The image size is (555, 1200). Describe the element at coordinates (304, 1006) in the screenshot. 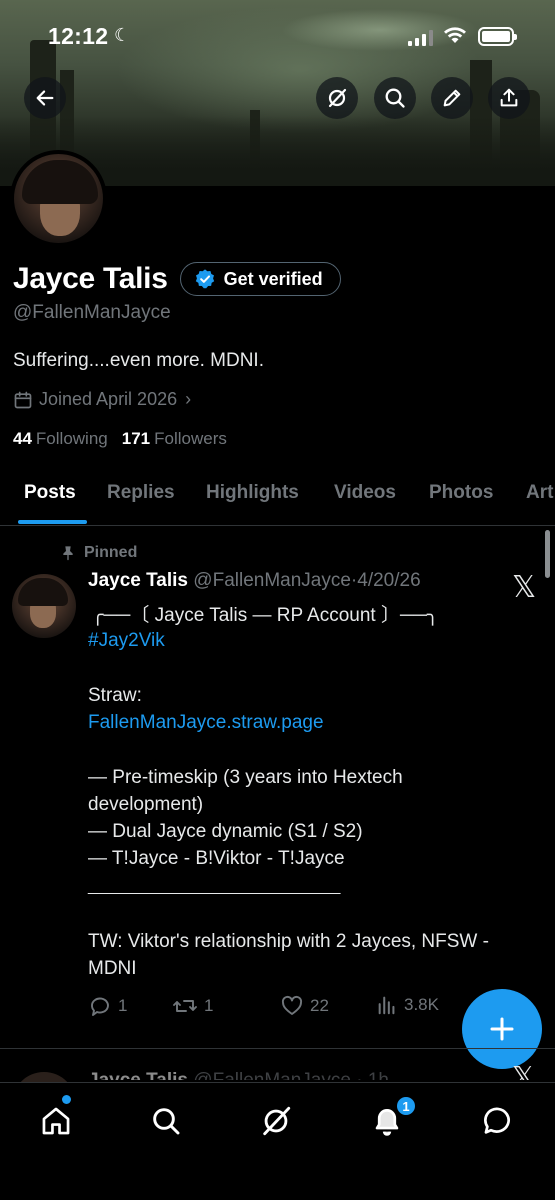

I see `like-button: 22` at that location.